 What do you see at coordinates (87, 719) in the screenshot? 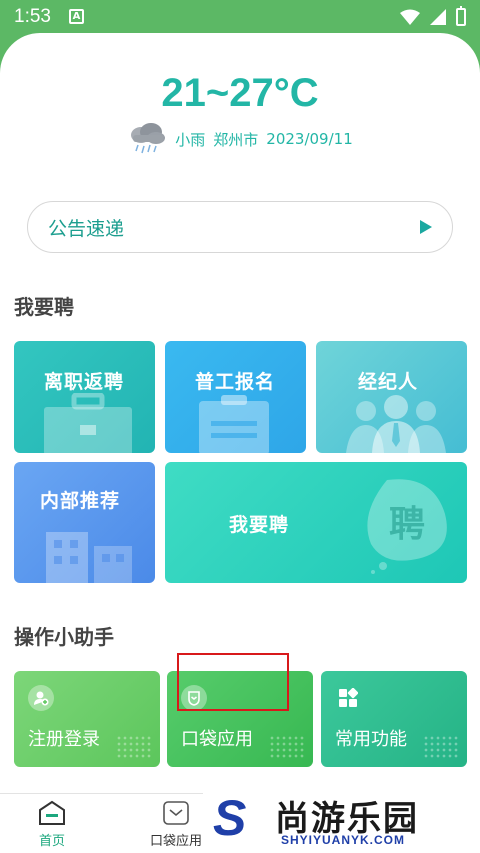
I see `tile-register-login: 注册登录` at bounding box center [87, 719].